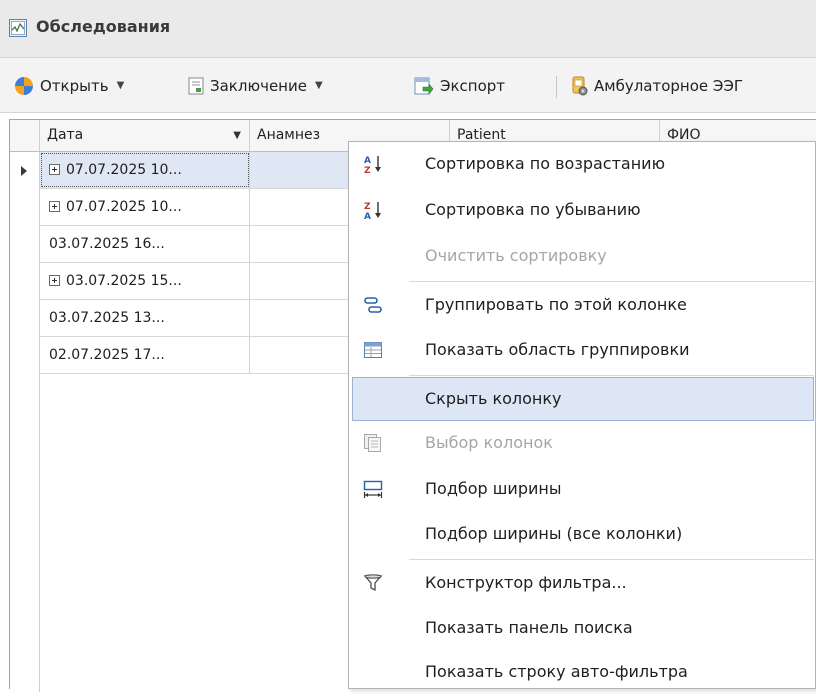 The image size is (816, 694). Describe the element at coordinates (373, 305) in the screenshot. I see `group-by-icon` at that location.